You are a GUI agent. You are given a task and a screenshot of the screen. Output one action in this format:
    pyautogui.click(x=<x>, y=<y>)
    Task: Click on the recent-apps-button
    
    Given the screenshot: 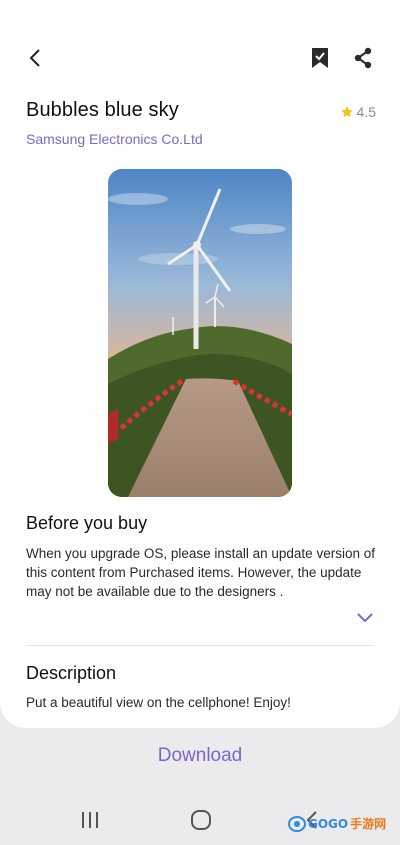 What is the action you would take?
    pyautogui.click(x=90, y=820)
    